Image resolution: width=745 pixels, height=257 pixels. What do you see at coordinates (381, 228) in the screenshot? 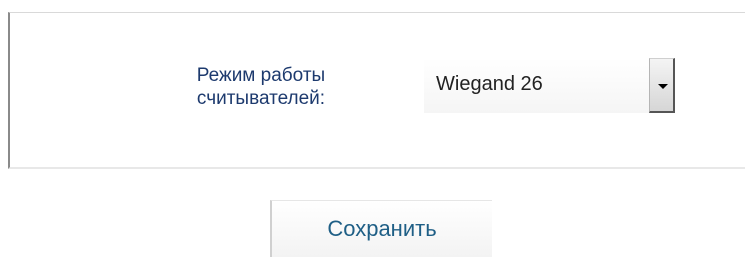
I see `save-button: Сохранить` at bounding box center [381, 228].